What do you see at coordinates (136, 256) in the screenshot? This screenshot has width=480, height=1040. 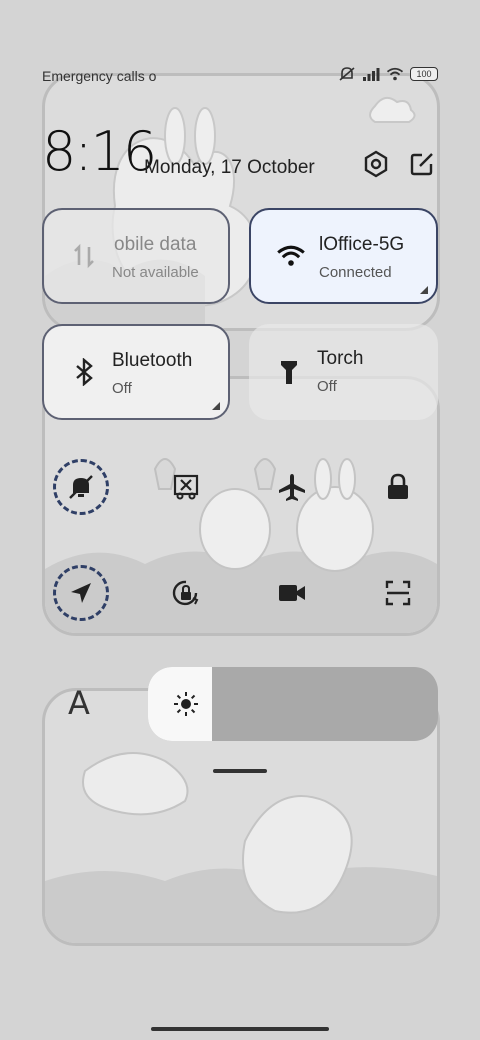 I see `tile-mobile-data: obile data Not available` at bounding box center [136, 256].